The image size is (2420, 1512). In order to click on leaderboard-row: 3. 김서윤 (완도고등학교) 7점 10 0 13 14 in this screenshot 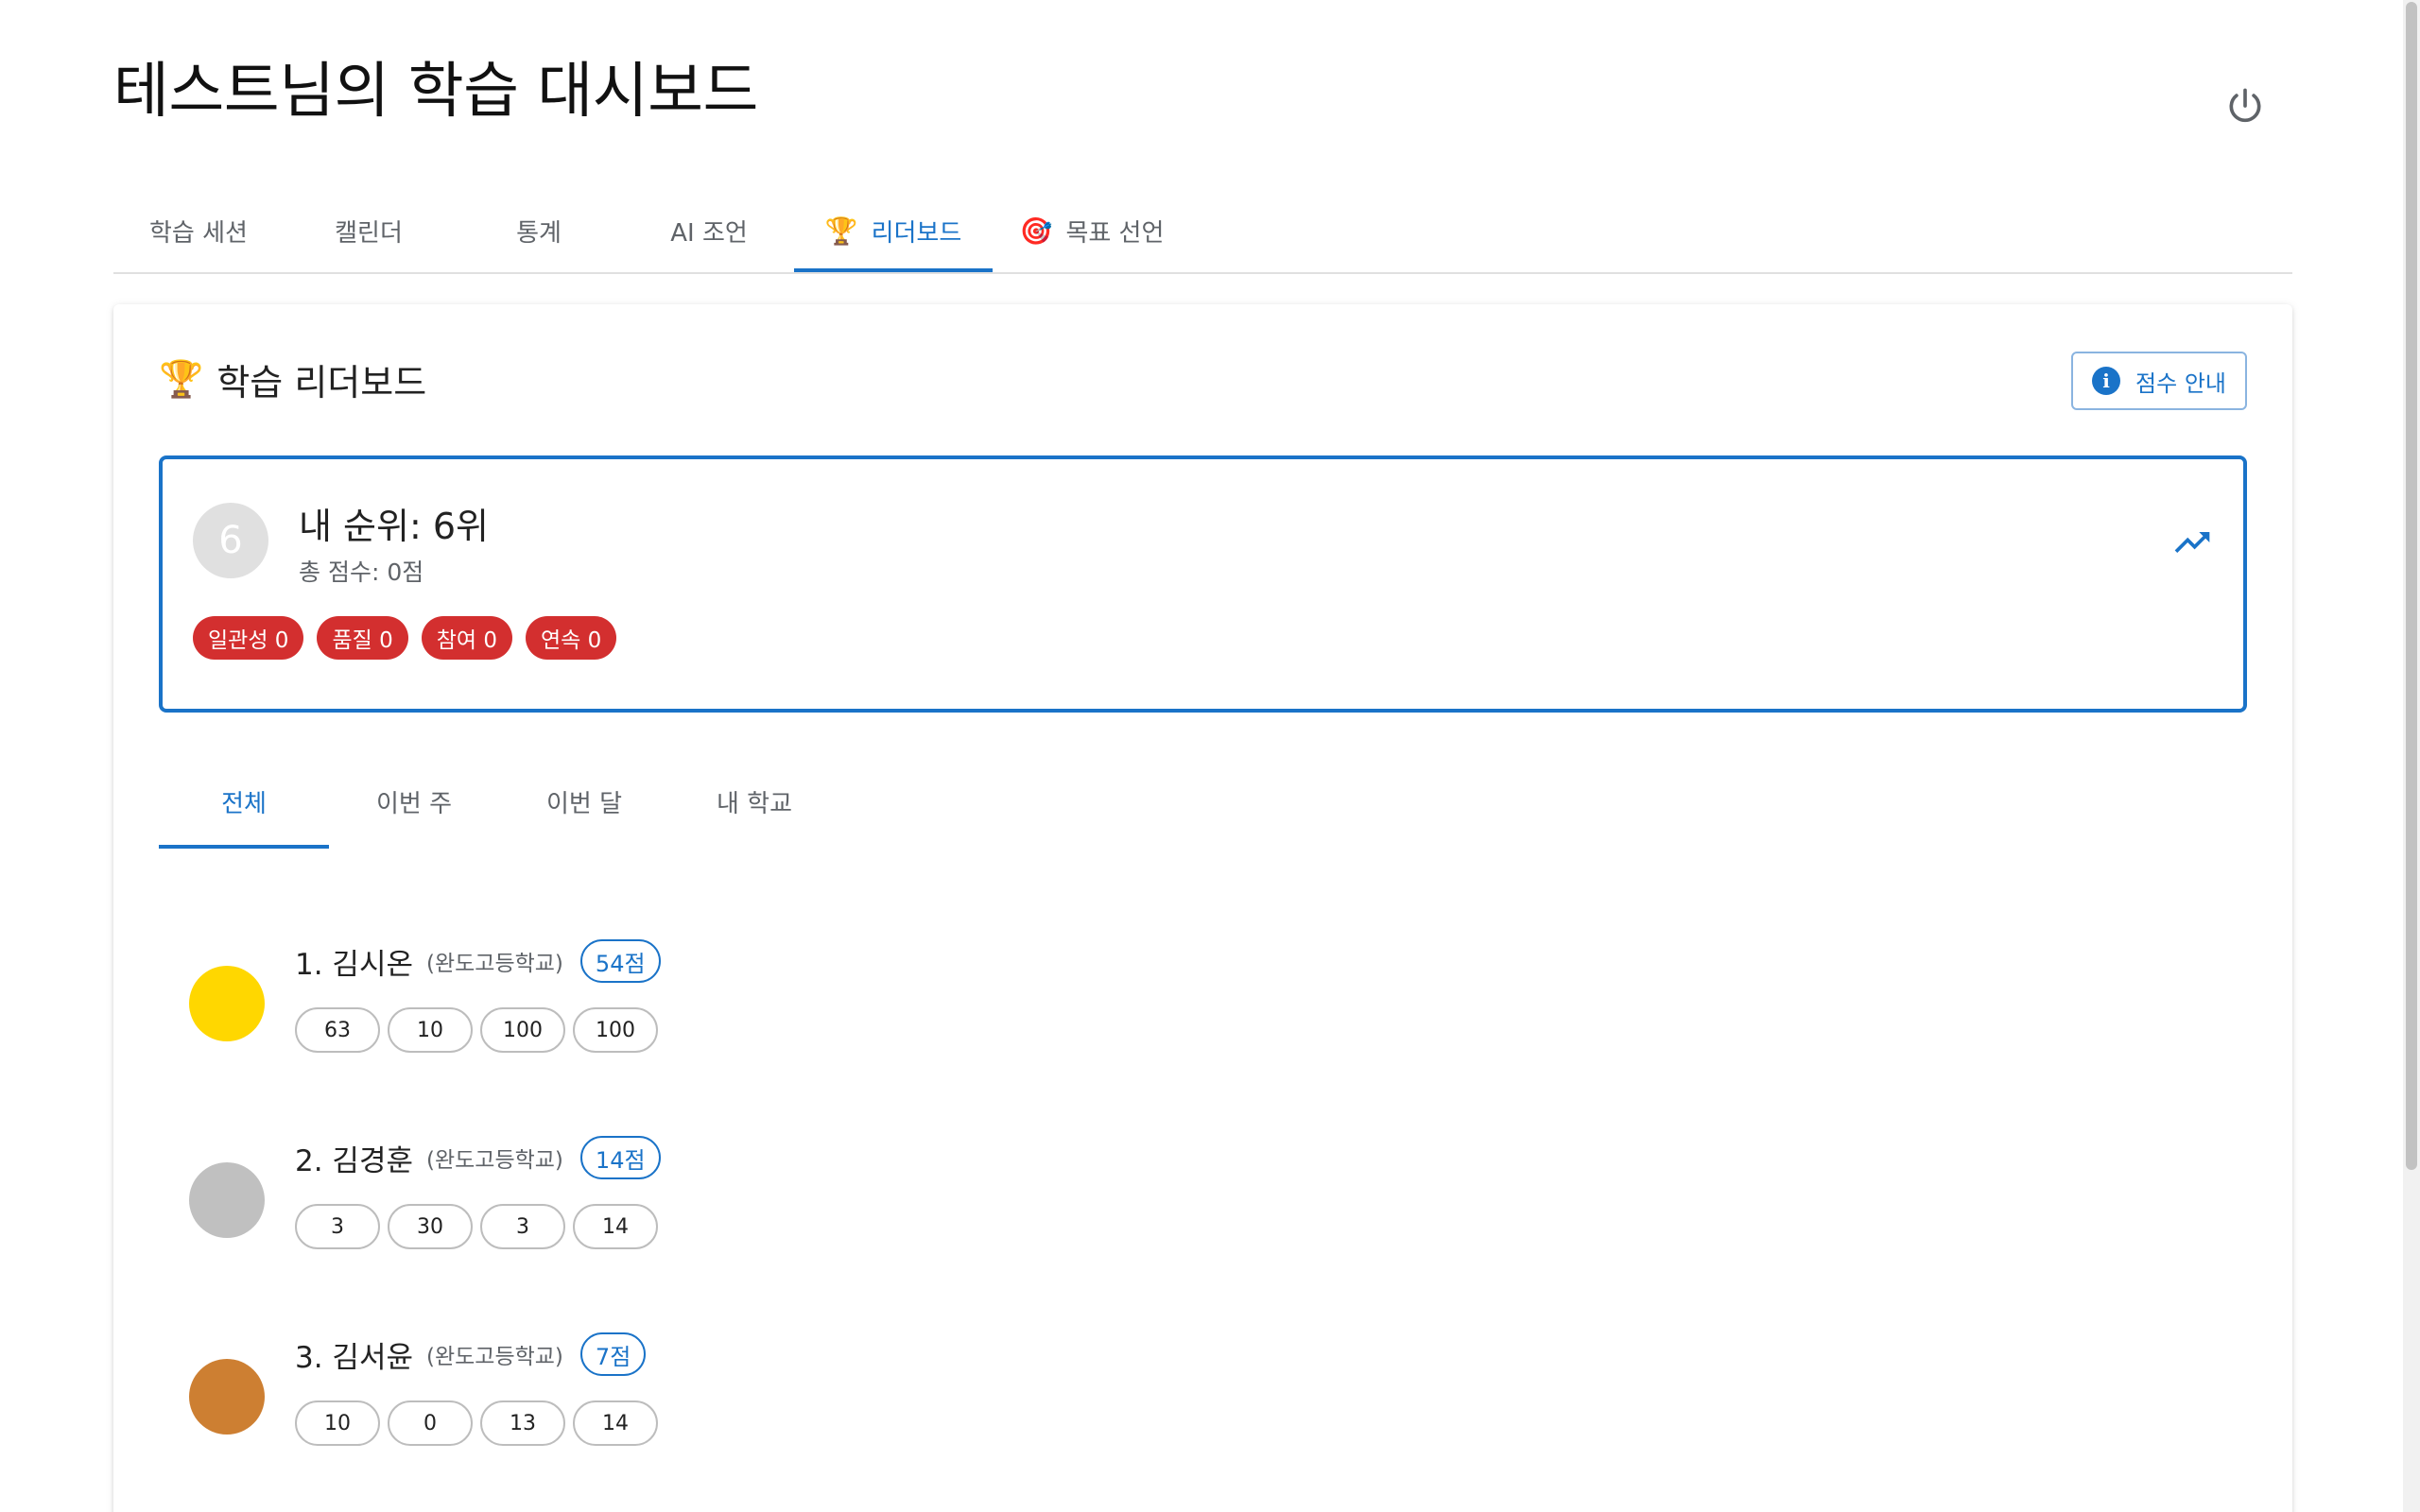, I will do `click(1203, 1387)`.